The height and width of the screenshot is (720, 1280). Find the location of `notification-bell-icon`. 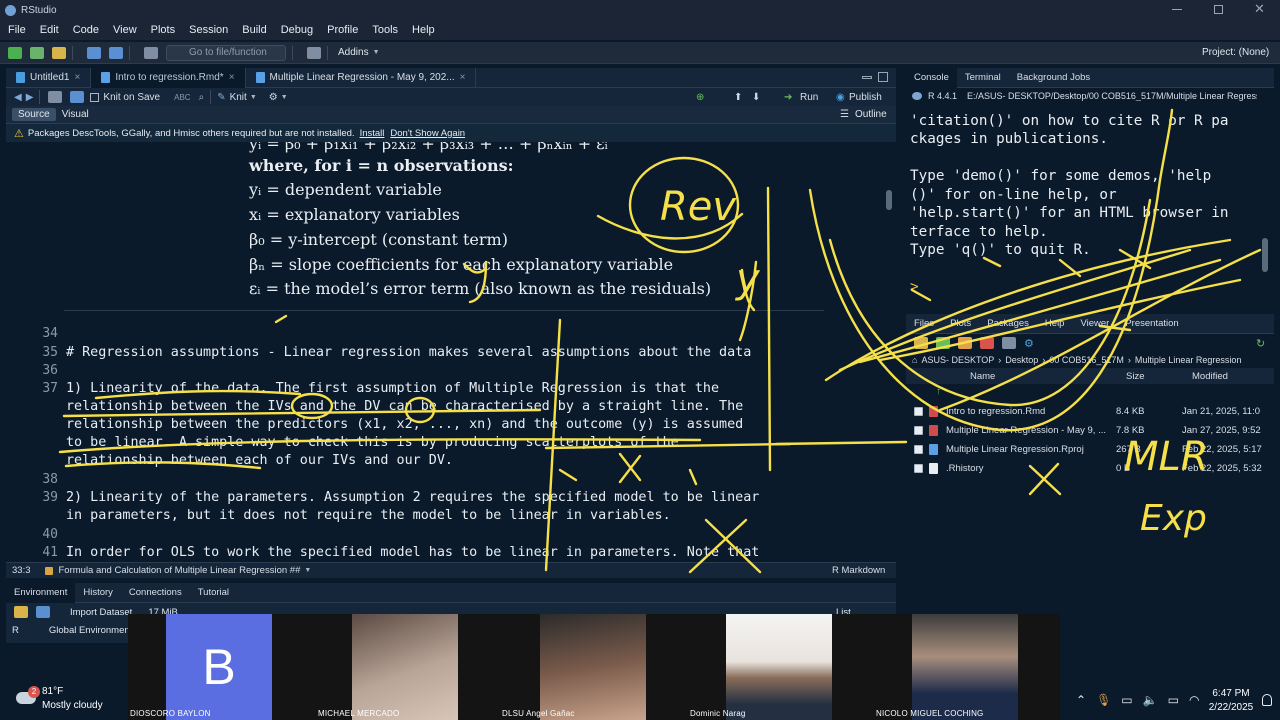

notification-bell-icon is located at coordinates (1267, 700).